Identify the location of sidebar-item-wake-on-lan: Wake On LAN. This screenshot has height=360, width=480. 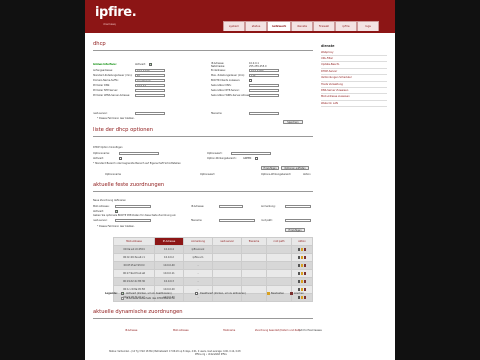
(354, 104).